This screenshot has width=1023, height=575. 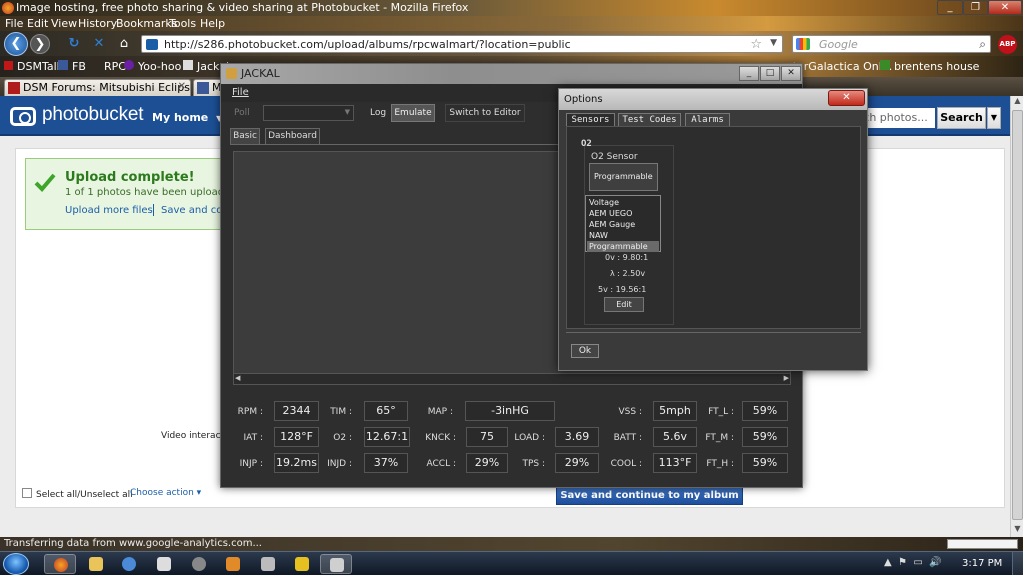 What do you see at coordinates (115, 66) in the screenshot?
I see `bookmark-rpc: RPC` at bounding box center [115, 66].